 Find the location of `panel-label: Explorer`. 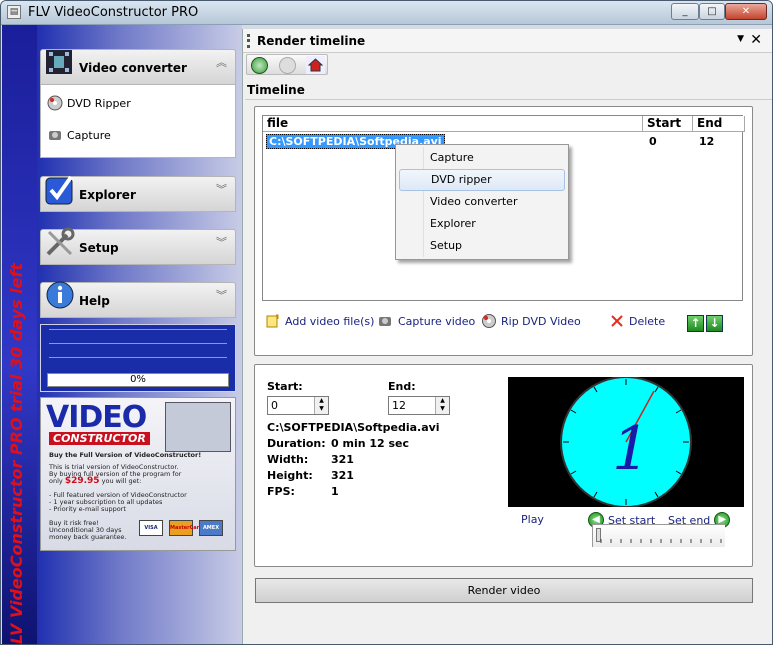

panel-label: Explorer is located at coordinates (107, 195).